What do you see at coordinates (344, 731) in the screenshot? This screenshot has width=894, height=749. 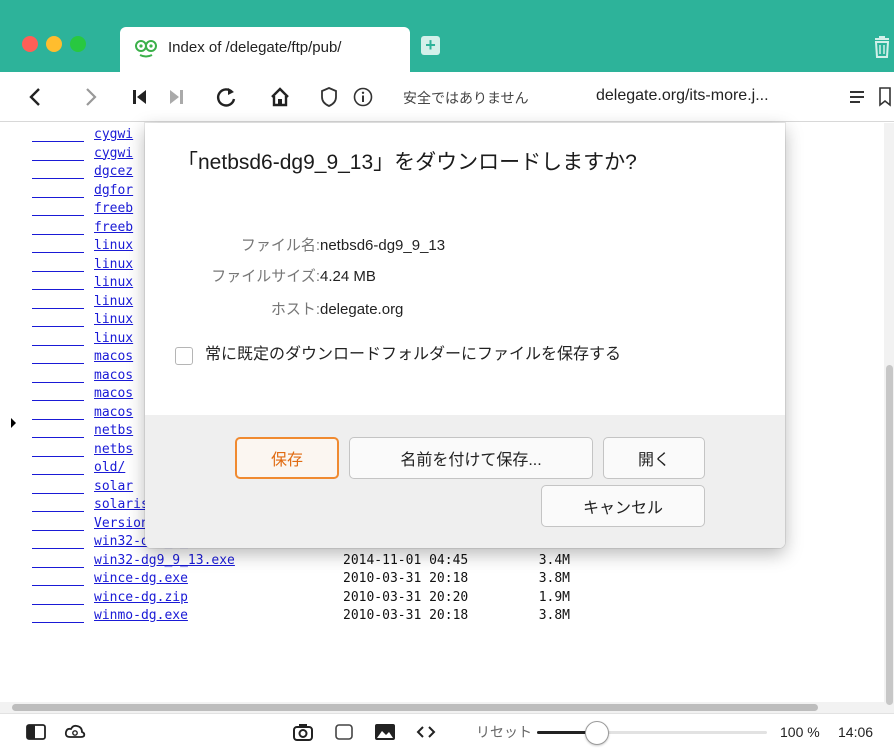 I see `tiling-icon` at bounding box center [344, 731].